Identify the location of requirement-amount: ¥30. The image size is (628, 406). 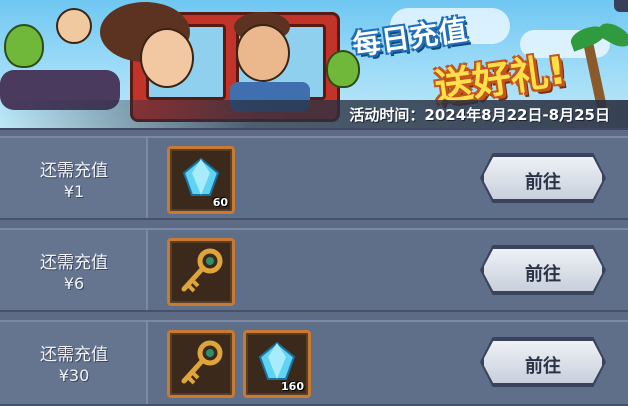
(74, 375).